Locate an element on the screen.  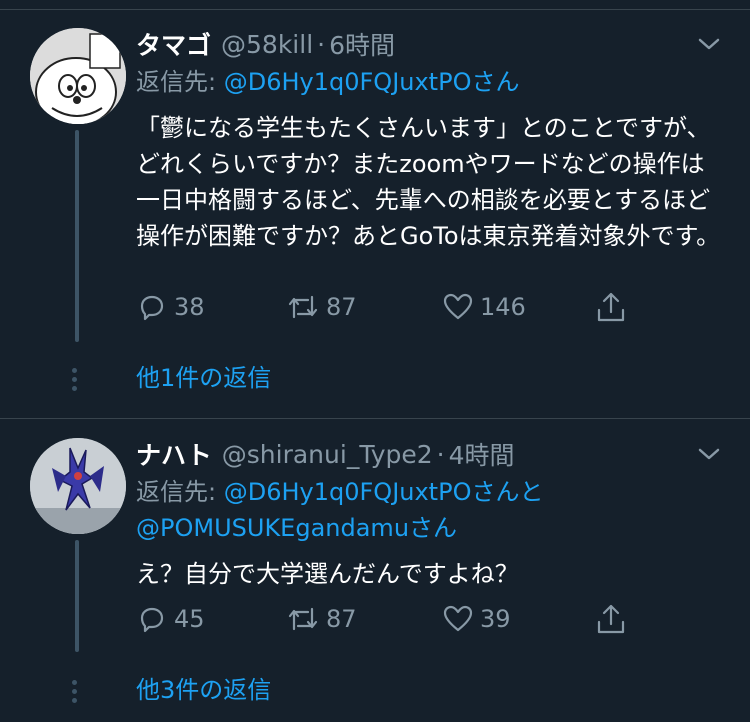
reply-to-link: @D6Hy1q0FQJuxtPOさんと is located at coordinates (384, 492).